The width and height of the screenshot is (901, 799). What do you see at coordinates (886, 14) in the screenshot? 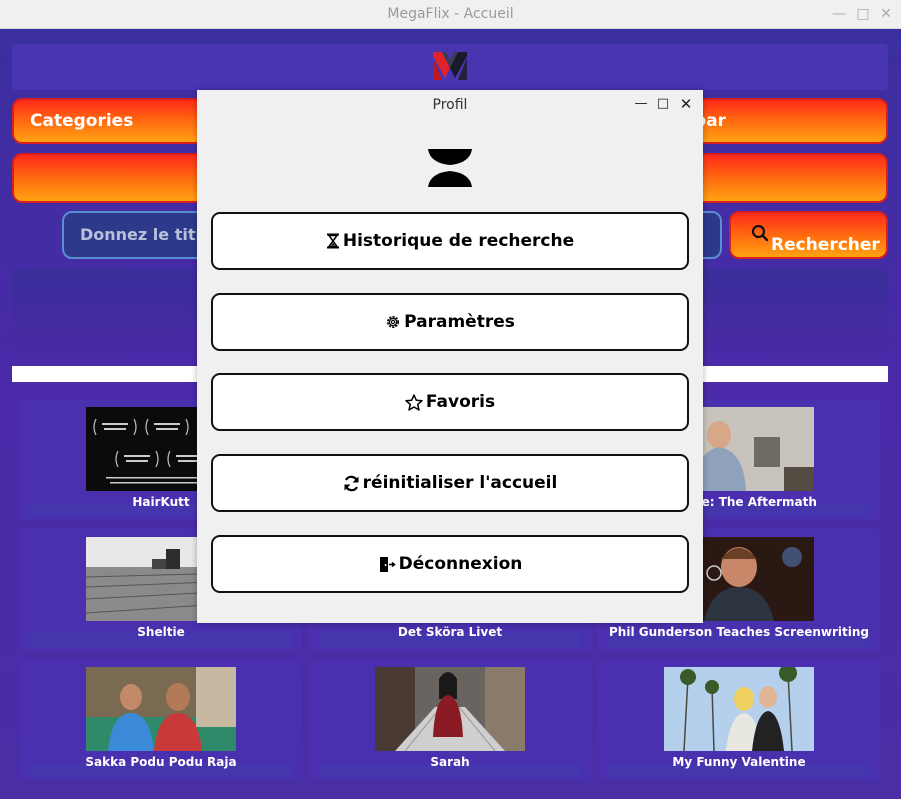
I see `close-icon: ✕` at bounding box center [886, 14].